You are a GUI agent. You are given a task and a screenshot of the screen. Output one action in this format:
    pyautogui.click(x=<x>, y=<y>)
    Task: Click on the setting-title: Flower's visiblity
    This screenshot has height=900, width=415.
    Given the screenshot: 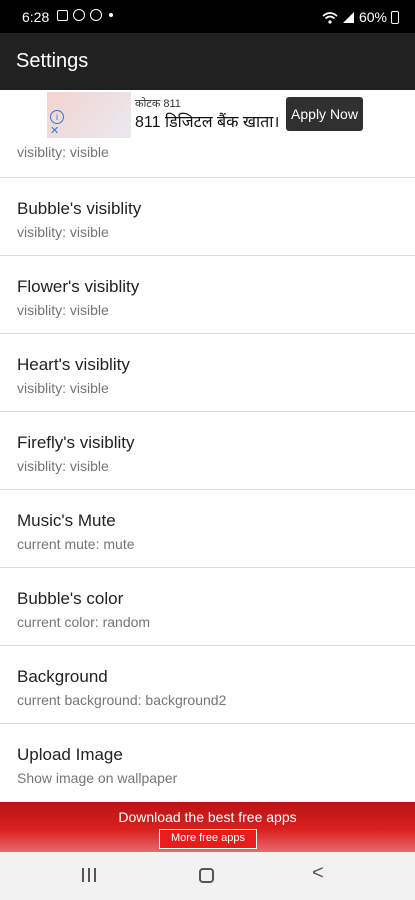 What is the action you would take?
    pyautogui.click(x=78, y=286)
    